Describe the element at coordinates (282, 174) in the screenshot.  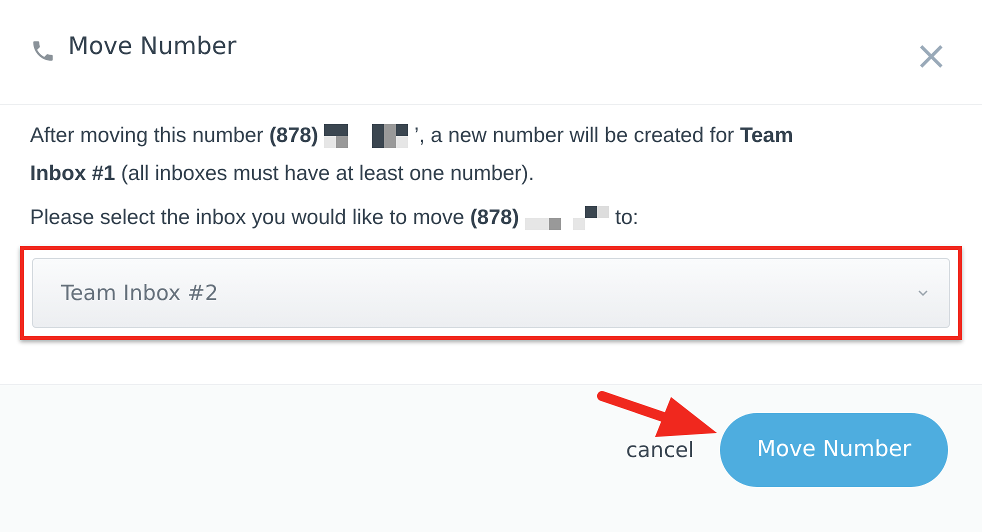
I see `message-text: Inbox #1 (all inboxes must have at least one number).` at that location.